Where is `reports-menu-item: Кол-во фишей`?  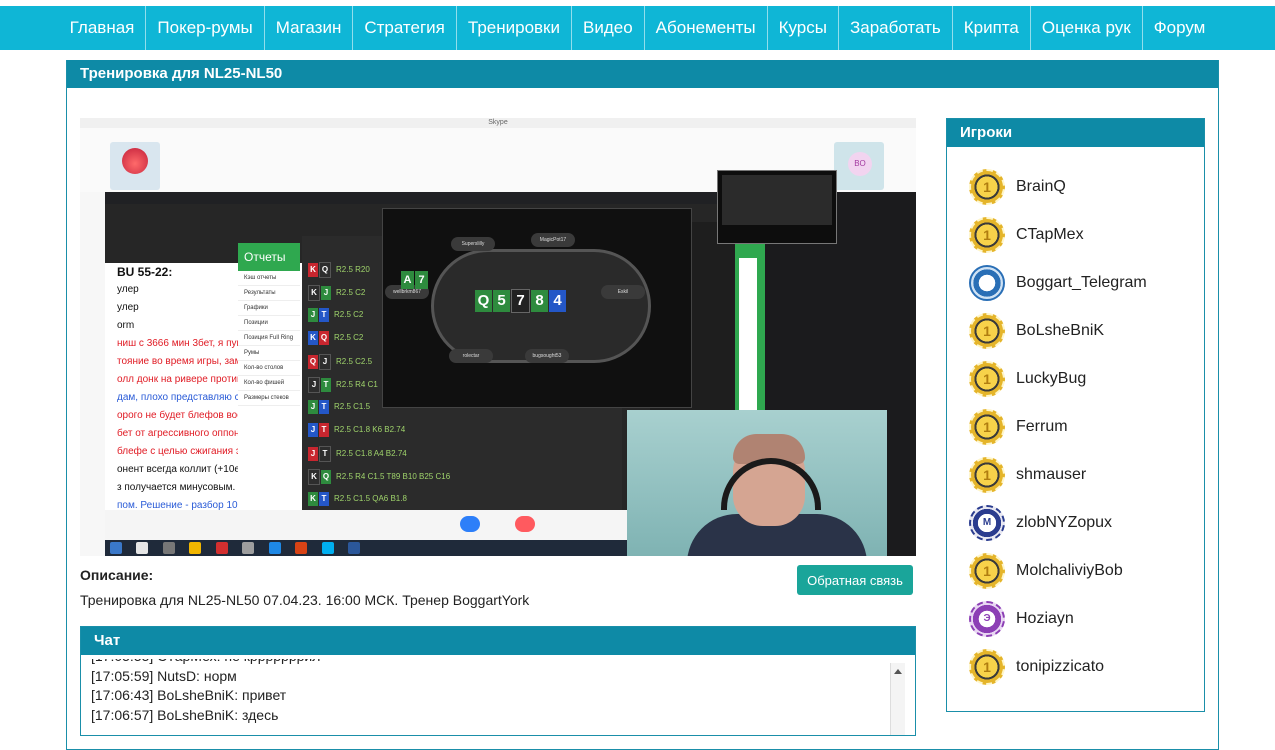
reports-menu-item: Кол-во фишей is located at coordinates (269, 383).